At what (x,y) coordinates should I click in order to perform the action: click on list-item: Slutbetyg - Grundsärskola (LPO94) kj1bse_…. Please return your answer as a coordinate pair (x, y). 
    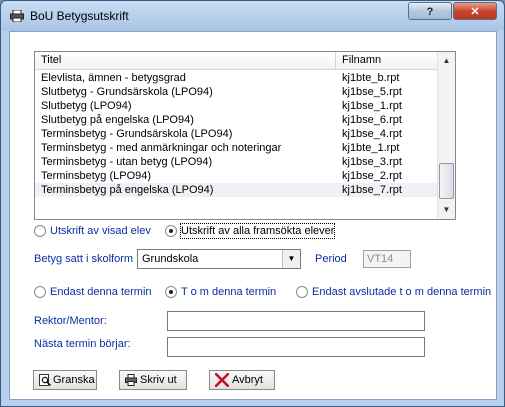
    Looking at the image, I should click on (236, 92).